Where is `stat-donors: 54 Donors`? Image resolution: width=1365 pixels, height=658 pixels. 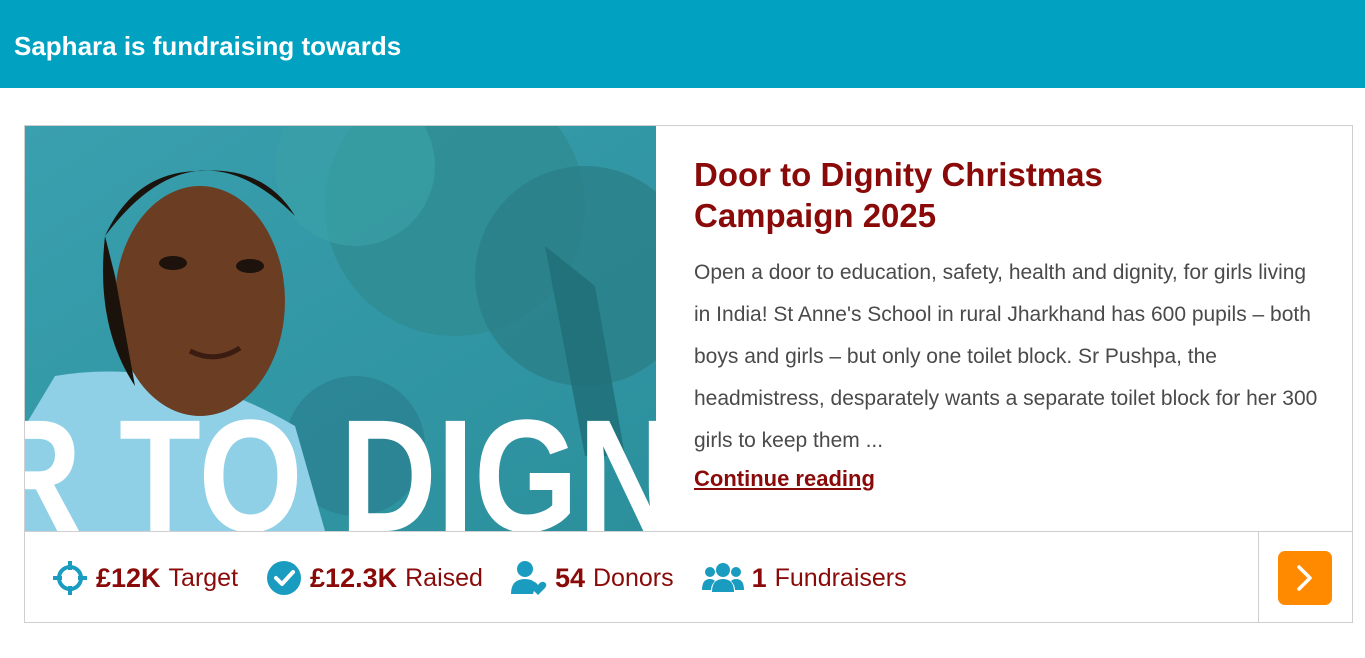 stat-donors: 54 Donors is located at coordinates (592, 578).